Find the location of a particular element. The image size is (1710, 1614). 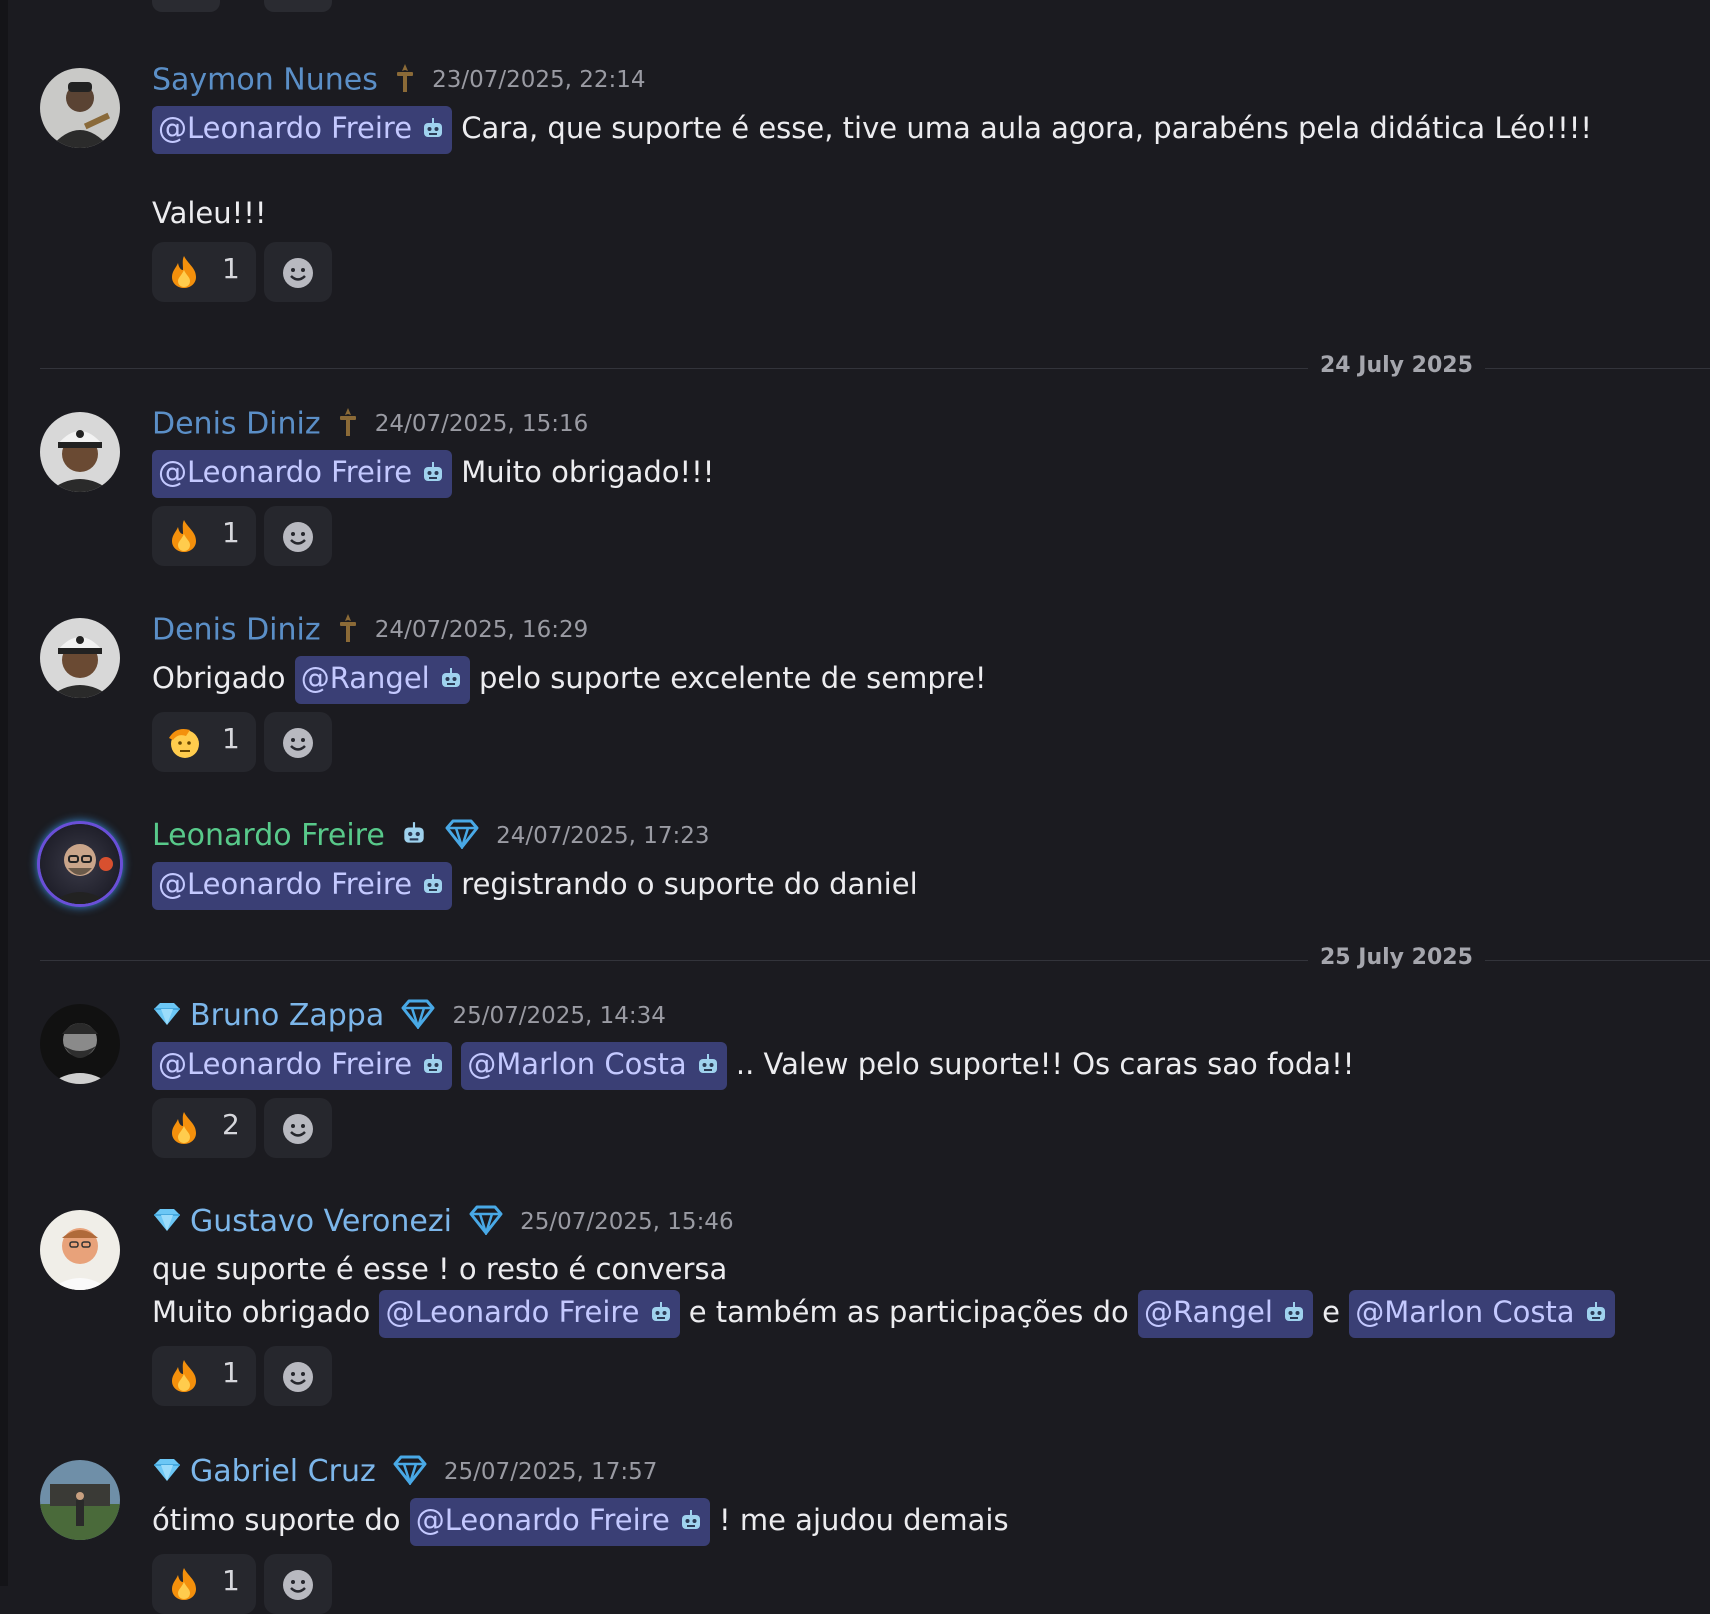

date-divider: 25 July 2025 is located at coordinates (875, 957).